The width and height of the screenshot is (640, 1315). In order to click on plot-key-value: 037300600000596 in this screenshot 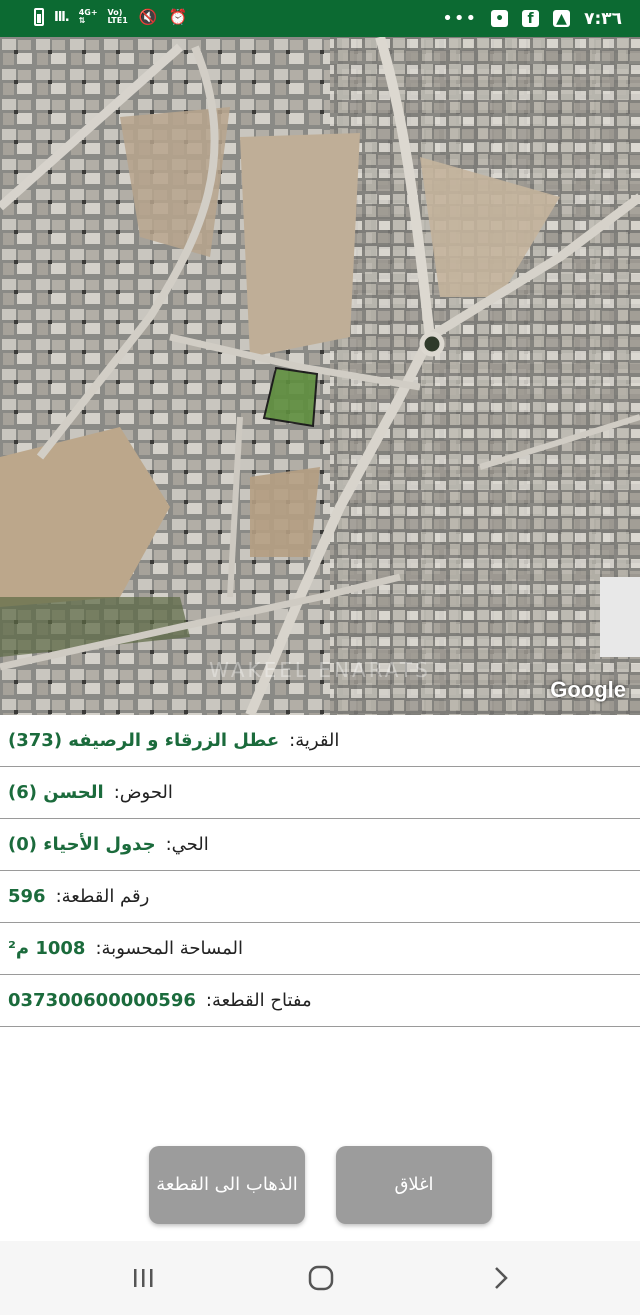, I will do `click(102, 1000)`.